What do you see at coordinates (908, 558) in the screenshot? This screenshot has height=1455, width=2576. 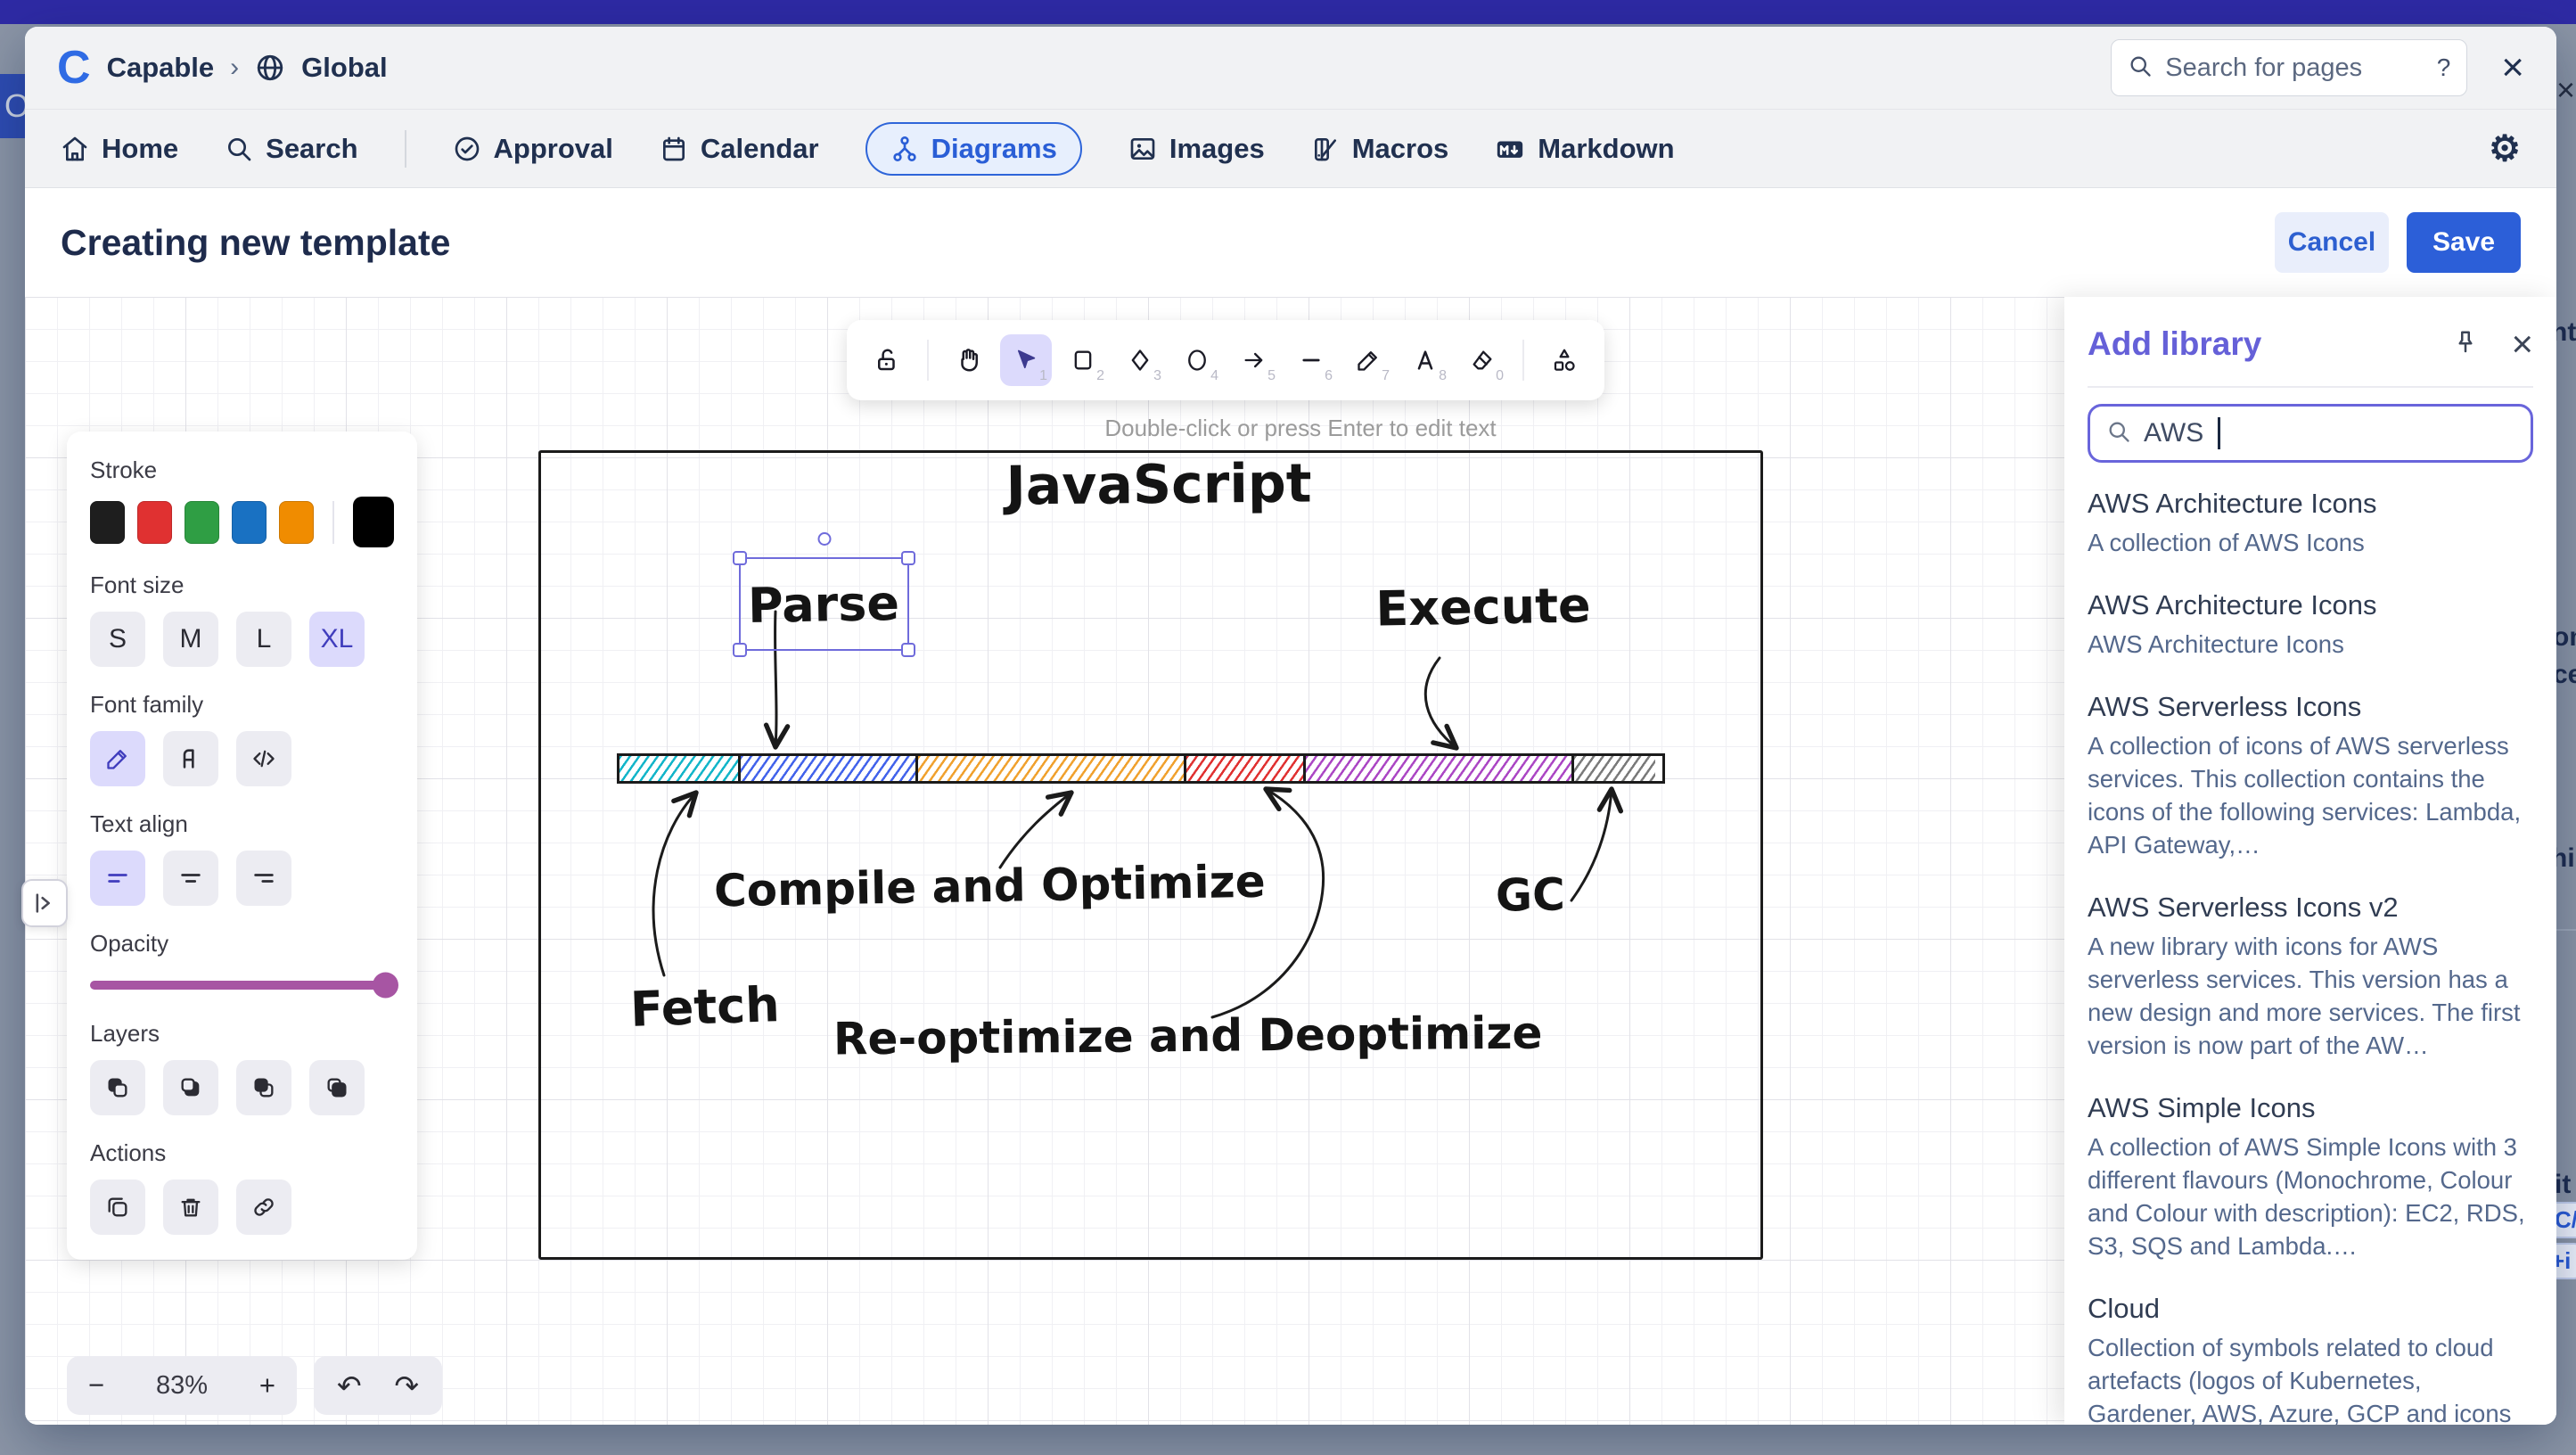 I see `resize-handle-ne` at bounding box center [908, 558].